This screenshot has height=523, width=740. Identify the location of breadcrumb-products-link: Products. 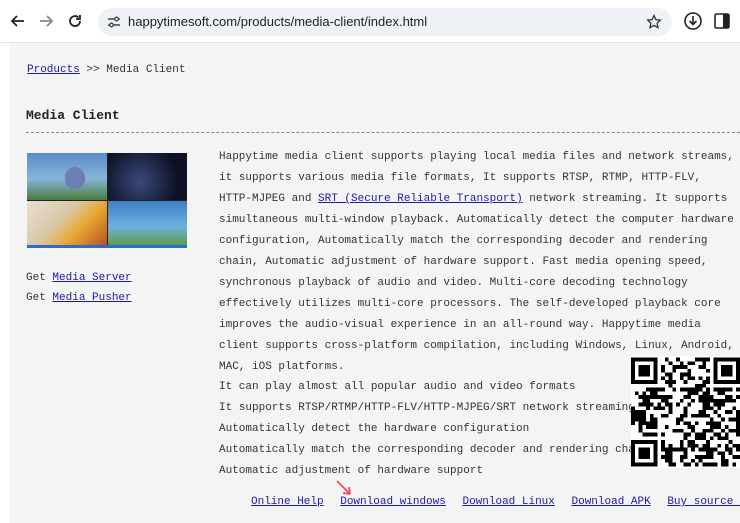
(53, 70).